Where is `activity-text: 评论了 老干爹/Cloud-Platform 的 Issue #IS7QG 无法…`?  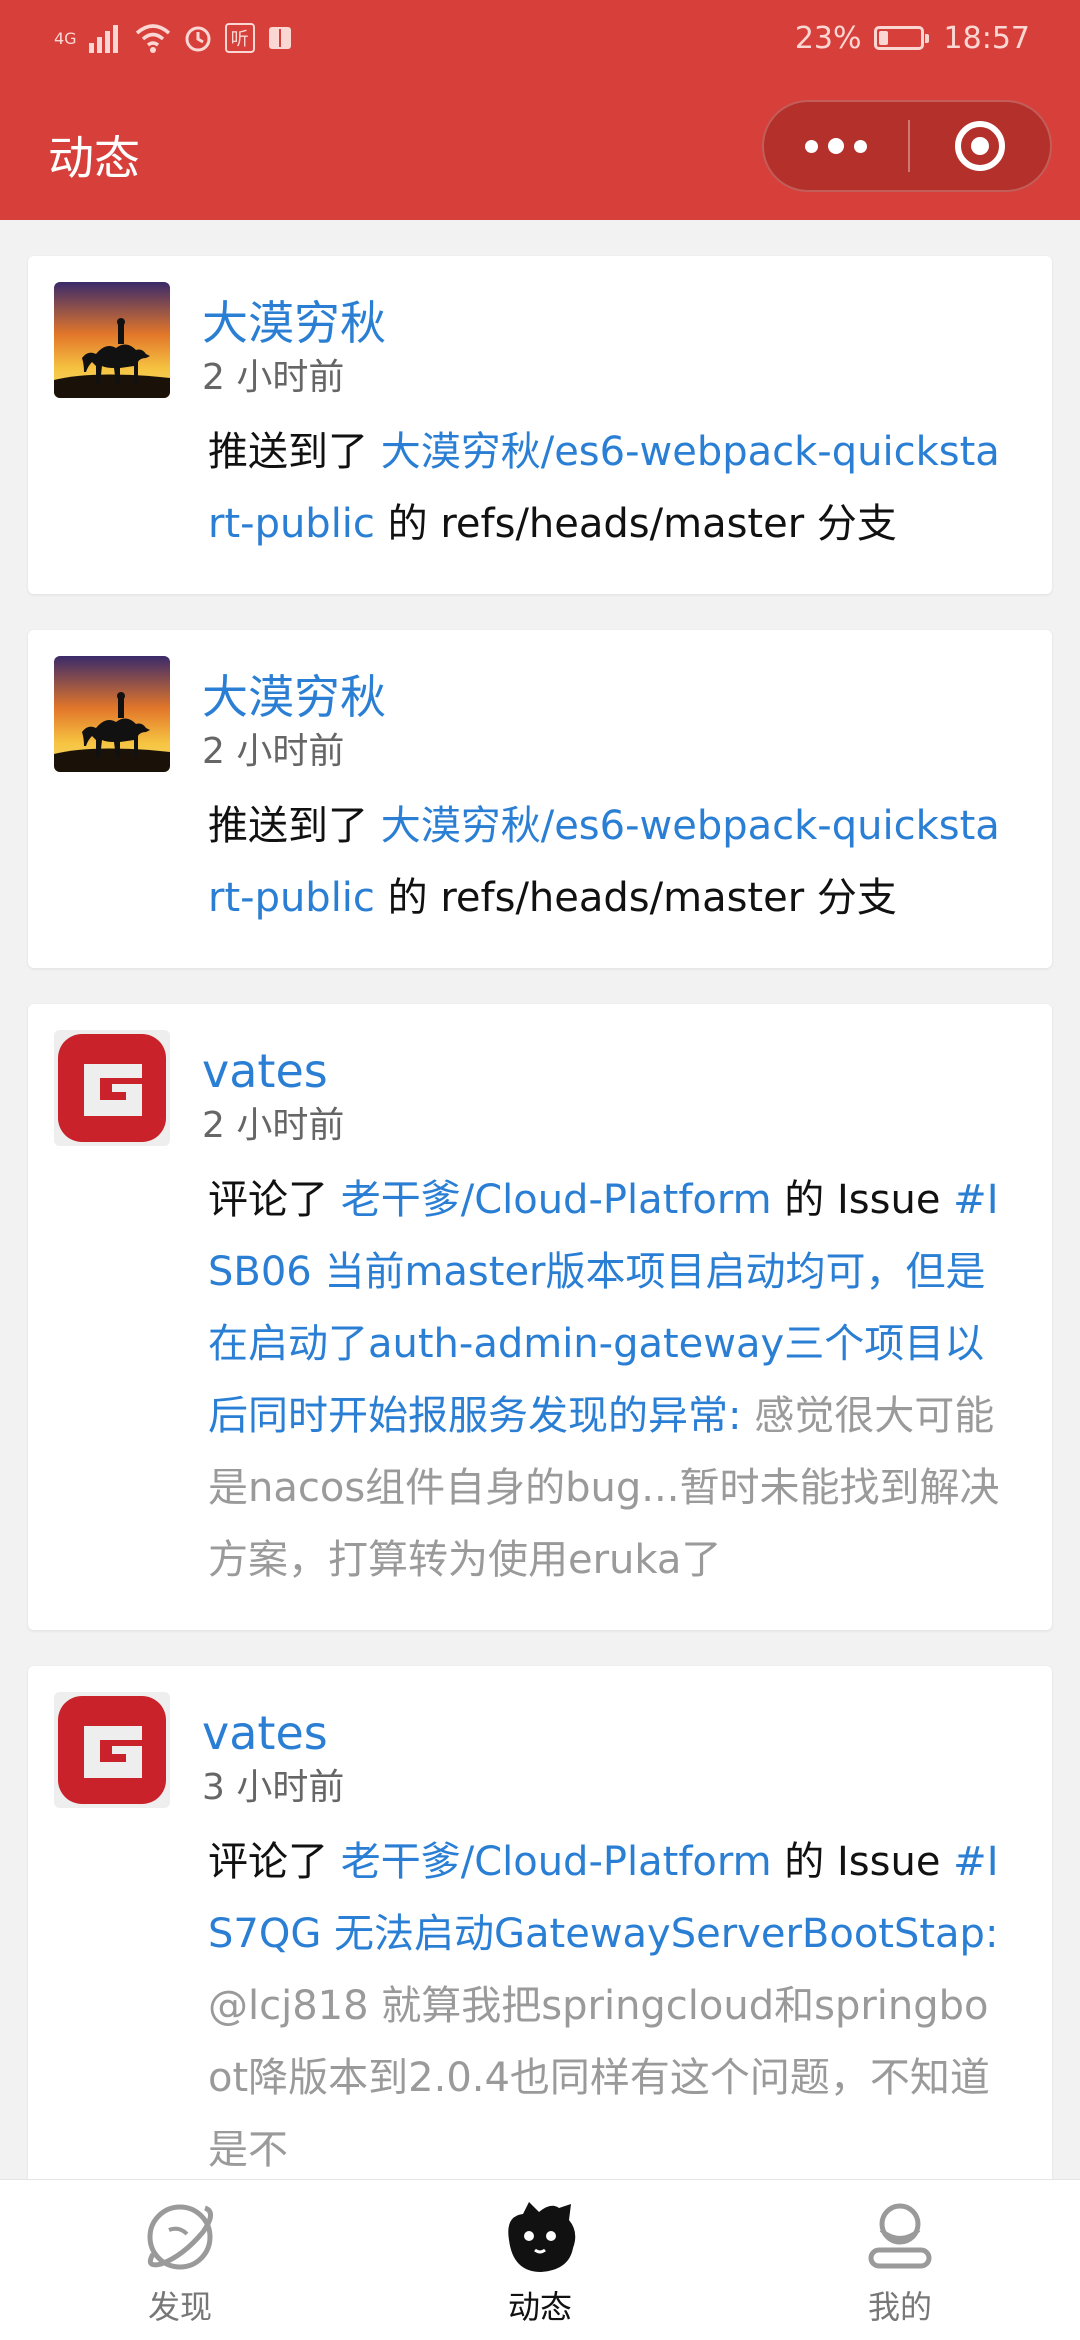
activity-text: 评论了 老干爹/Cloud-Platform 的 Issue #IS7QG 无法… is located at coordinates (610, 2006).